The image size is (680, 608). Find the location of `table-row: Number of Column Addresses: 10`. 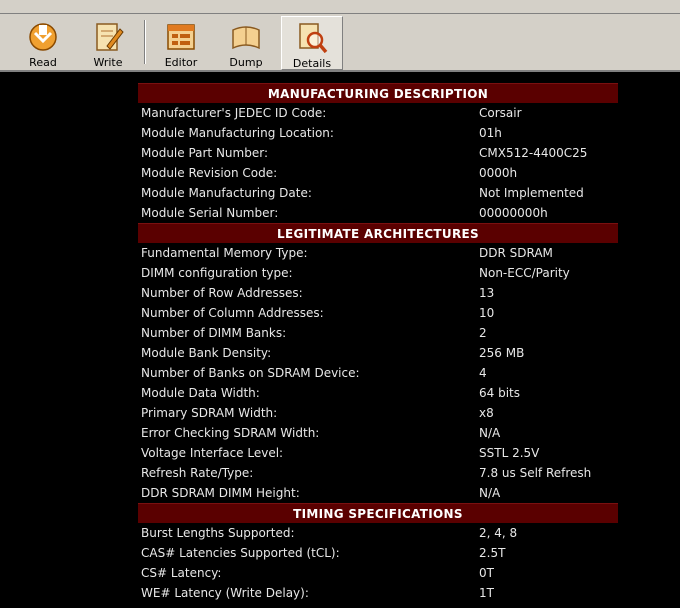

table-row: Number of Column Addresses: 10 is located at coordinates (378, 313).